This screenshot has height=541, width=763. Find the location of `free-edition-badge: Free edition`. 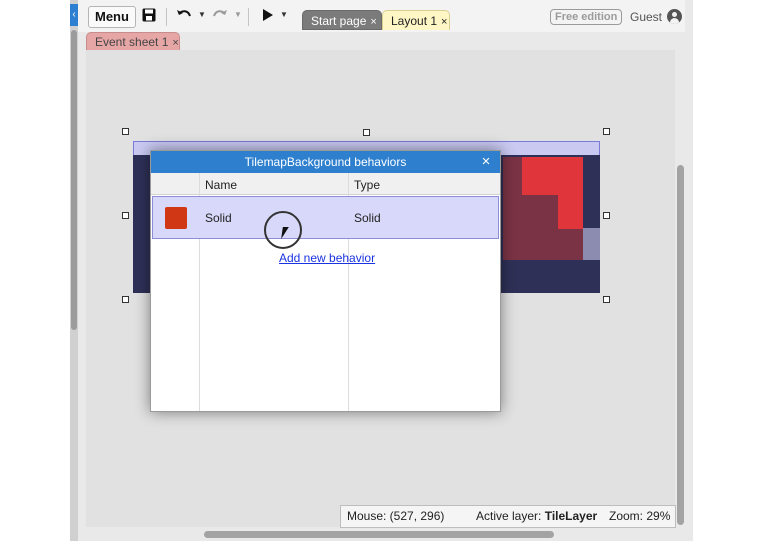

free-edition-badge: Free edition is located at coordinates (586, 17).